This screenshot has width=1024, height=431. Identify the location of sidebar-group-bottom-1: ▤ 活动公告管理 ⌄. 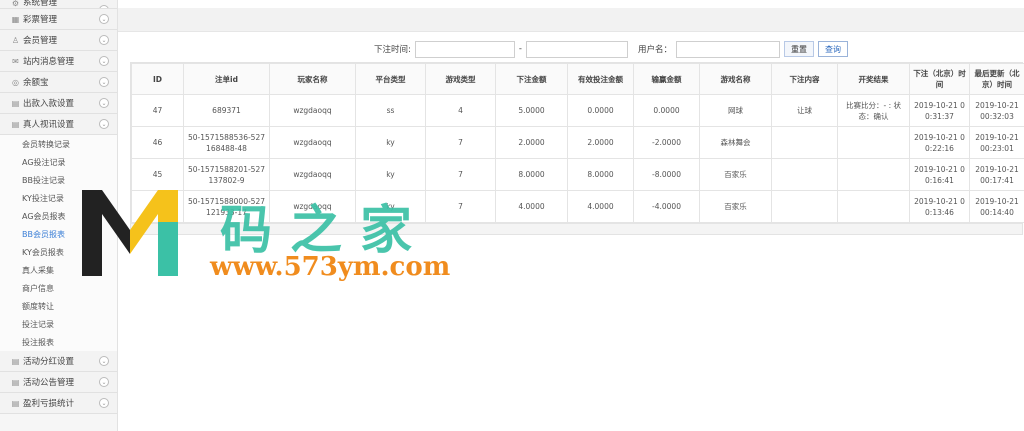
(58, 382).